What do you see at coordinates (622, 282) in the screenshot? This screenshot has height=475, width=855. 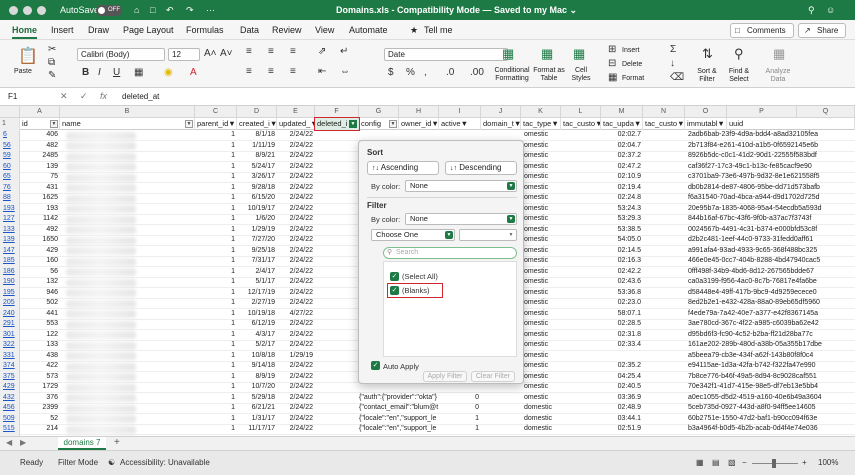 I see `cell-tac-updated: 02:43.6` at bounding box center [622, 282].